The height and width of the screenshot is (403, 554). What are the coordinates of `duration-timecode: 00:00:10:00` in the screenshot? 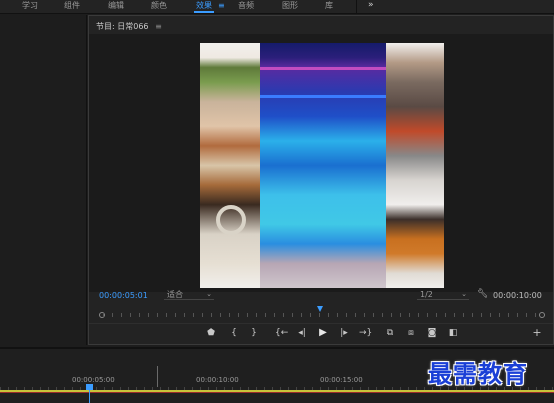 It's located at (517, 295).